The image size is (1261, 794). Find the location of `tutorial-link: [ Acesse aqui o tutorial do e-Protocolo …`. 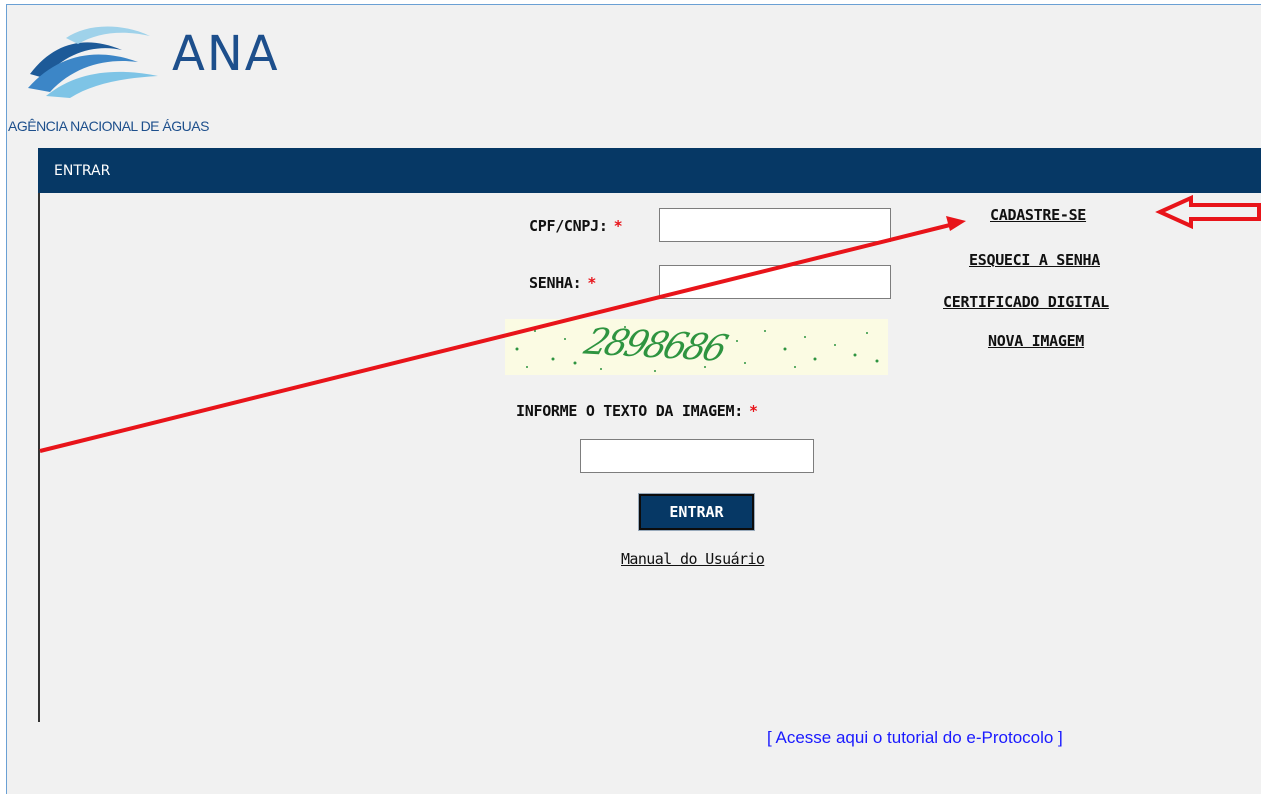

tutorial-link: [ Acesse aqui o tutorial do e-Protocolo … is located at coordinates (915, 738).